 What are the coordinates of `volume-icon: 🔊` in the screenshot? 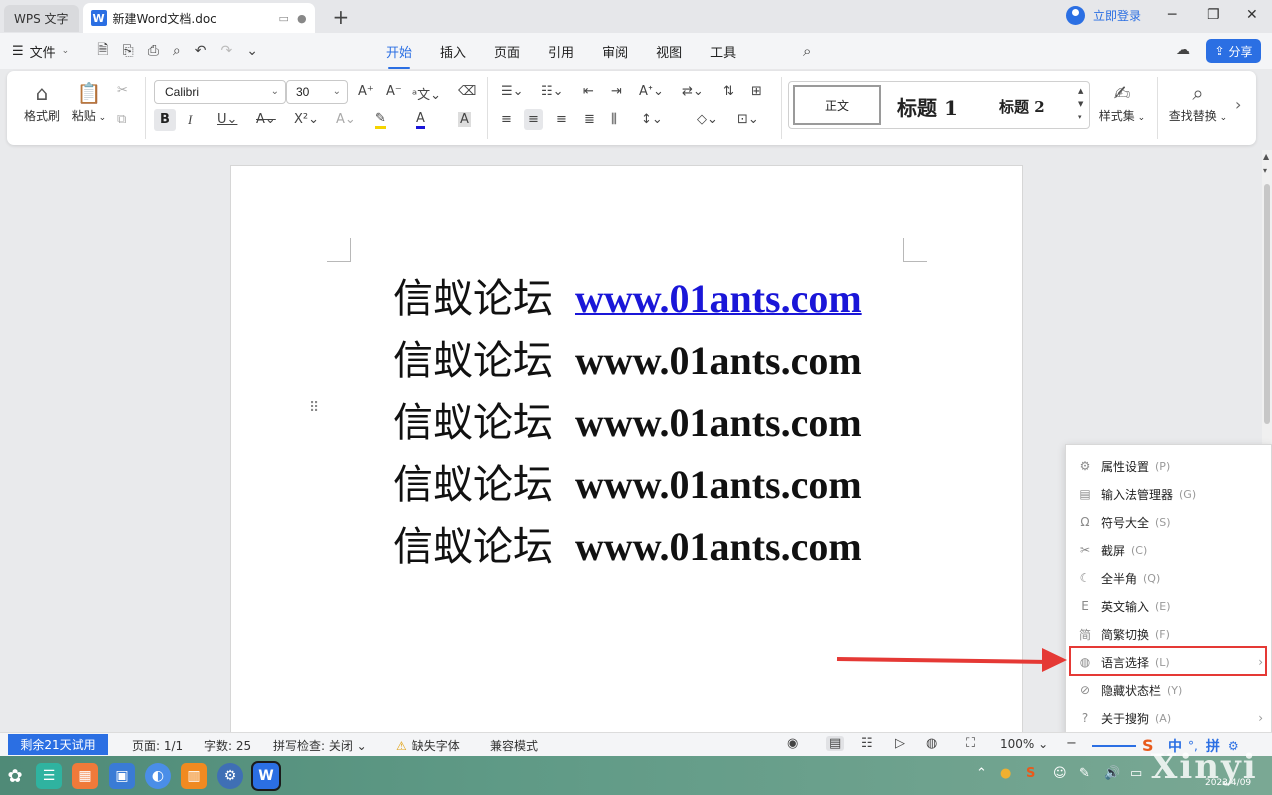 It's located at (1112, 773).